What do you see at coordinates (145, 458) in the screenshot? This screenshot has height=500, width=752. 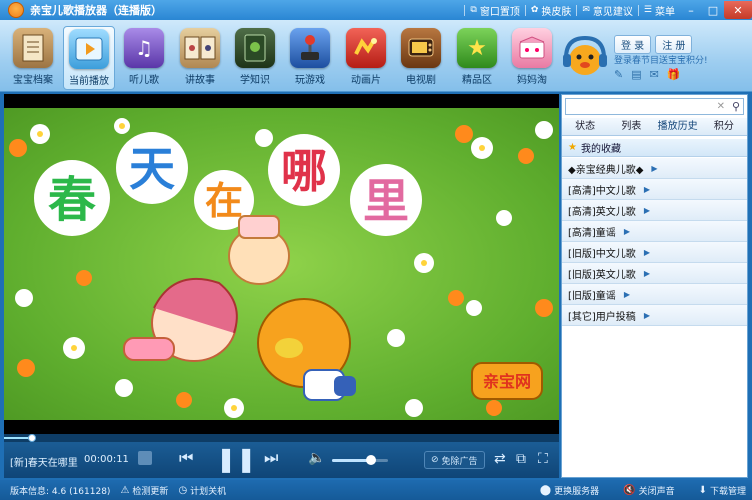 I see `stop-button` at bounding box center [145, 458].